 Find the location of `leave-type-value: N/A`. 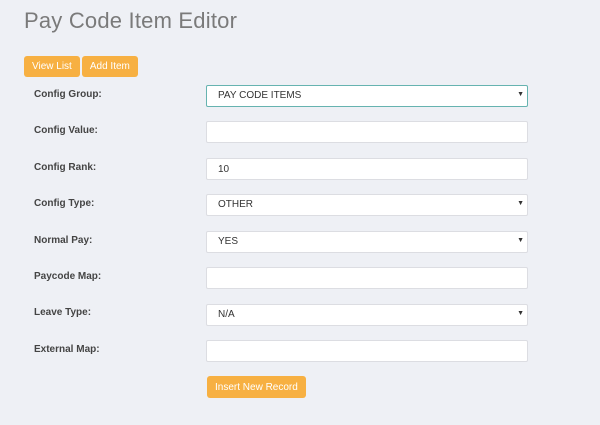

leave-type-value: N/A is located at coordinates (367, 315).